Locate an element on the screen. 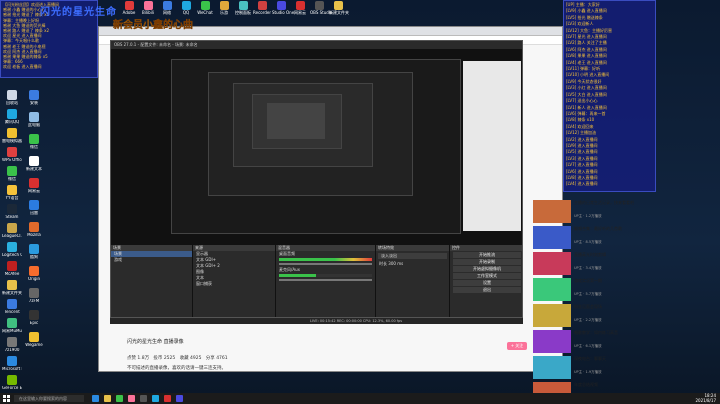 This screenshot has height=404, width=720. desktop-icon-graphic is located at coordinates (34, 205).